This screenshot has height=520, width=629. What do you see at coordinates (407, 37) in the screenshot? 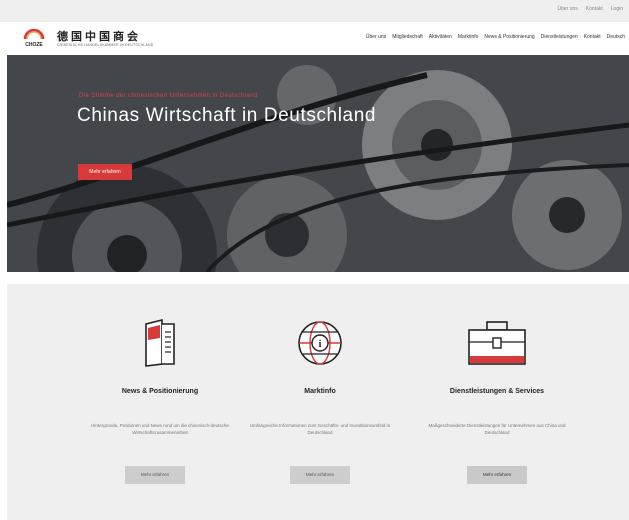
I see `nav-item-mitgliedschaft: Mitgliedschaft` at bounding box center [407, 37].